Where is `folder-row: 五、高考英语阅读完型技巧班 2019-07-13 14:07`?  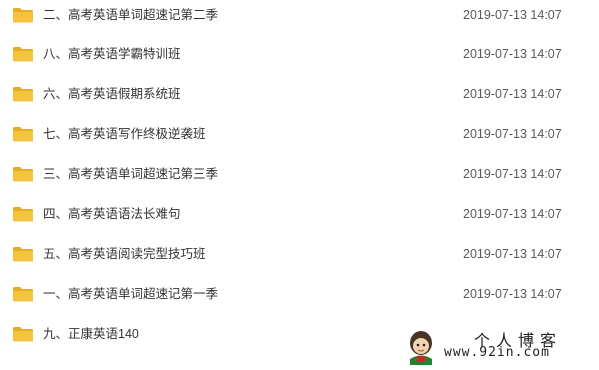 folder-row: 五、高考英语阅读完型技巧班 2019-07-13 14:07 is located at coordinates (299, 260).